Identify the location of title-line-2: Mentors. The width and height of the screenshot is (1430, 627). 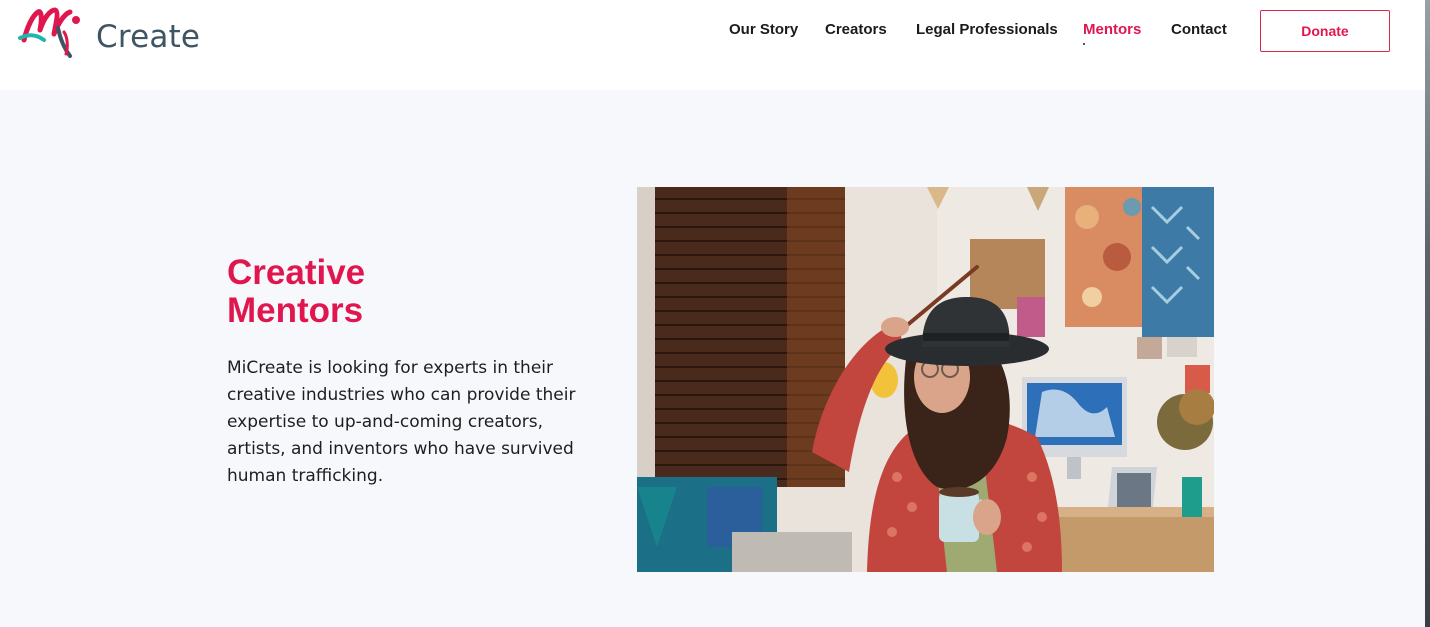
(295, 310).